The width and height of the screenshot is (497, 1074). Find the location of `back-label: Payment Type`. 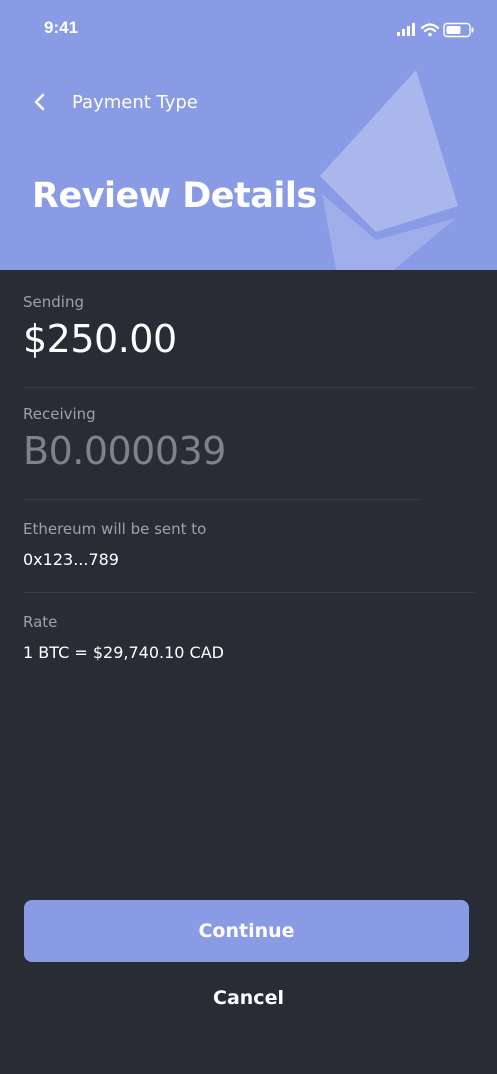

back-label: Payment Type is located at coordinates (135, 102).